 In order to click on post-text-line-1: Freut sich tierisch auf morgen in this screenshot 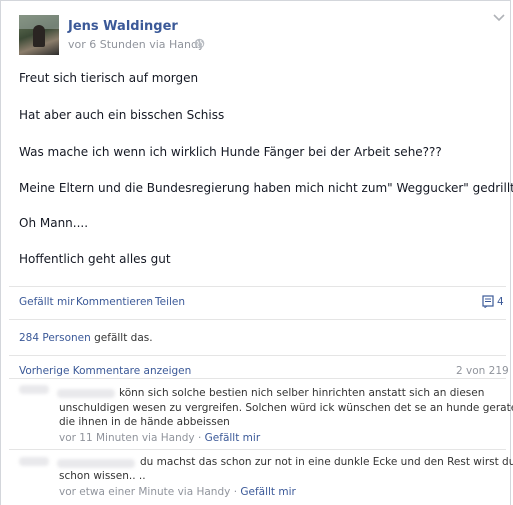, I will do `click(109, 78)`.